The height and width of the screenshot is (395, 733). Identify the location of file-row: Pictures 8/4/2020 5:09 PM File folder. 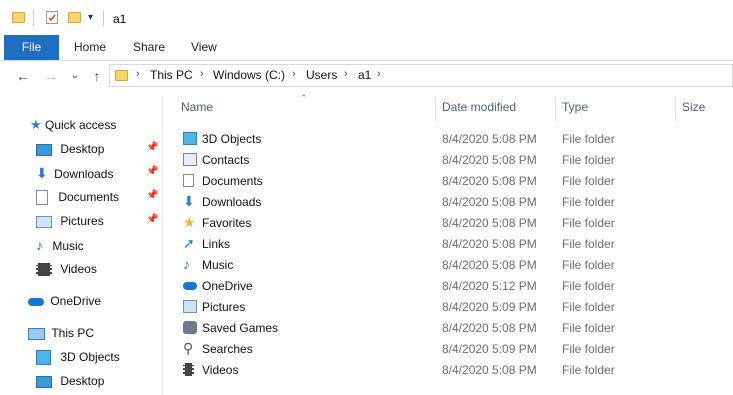
(454, 306).